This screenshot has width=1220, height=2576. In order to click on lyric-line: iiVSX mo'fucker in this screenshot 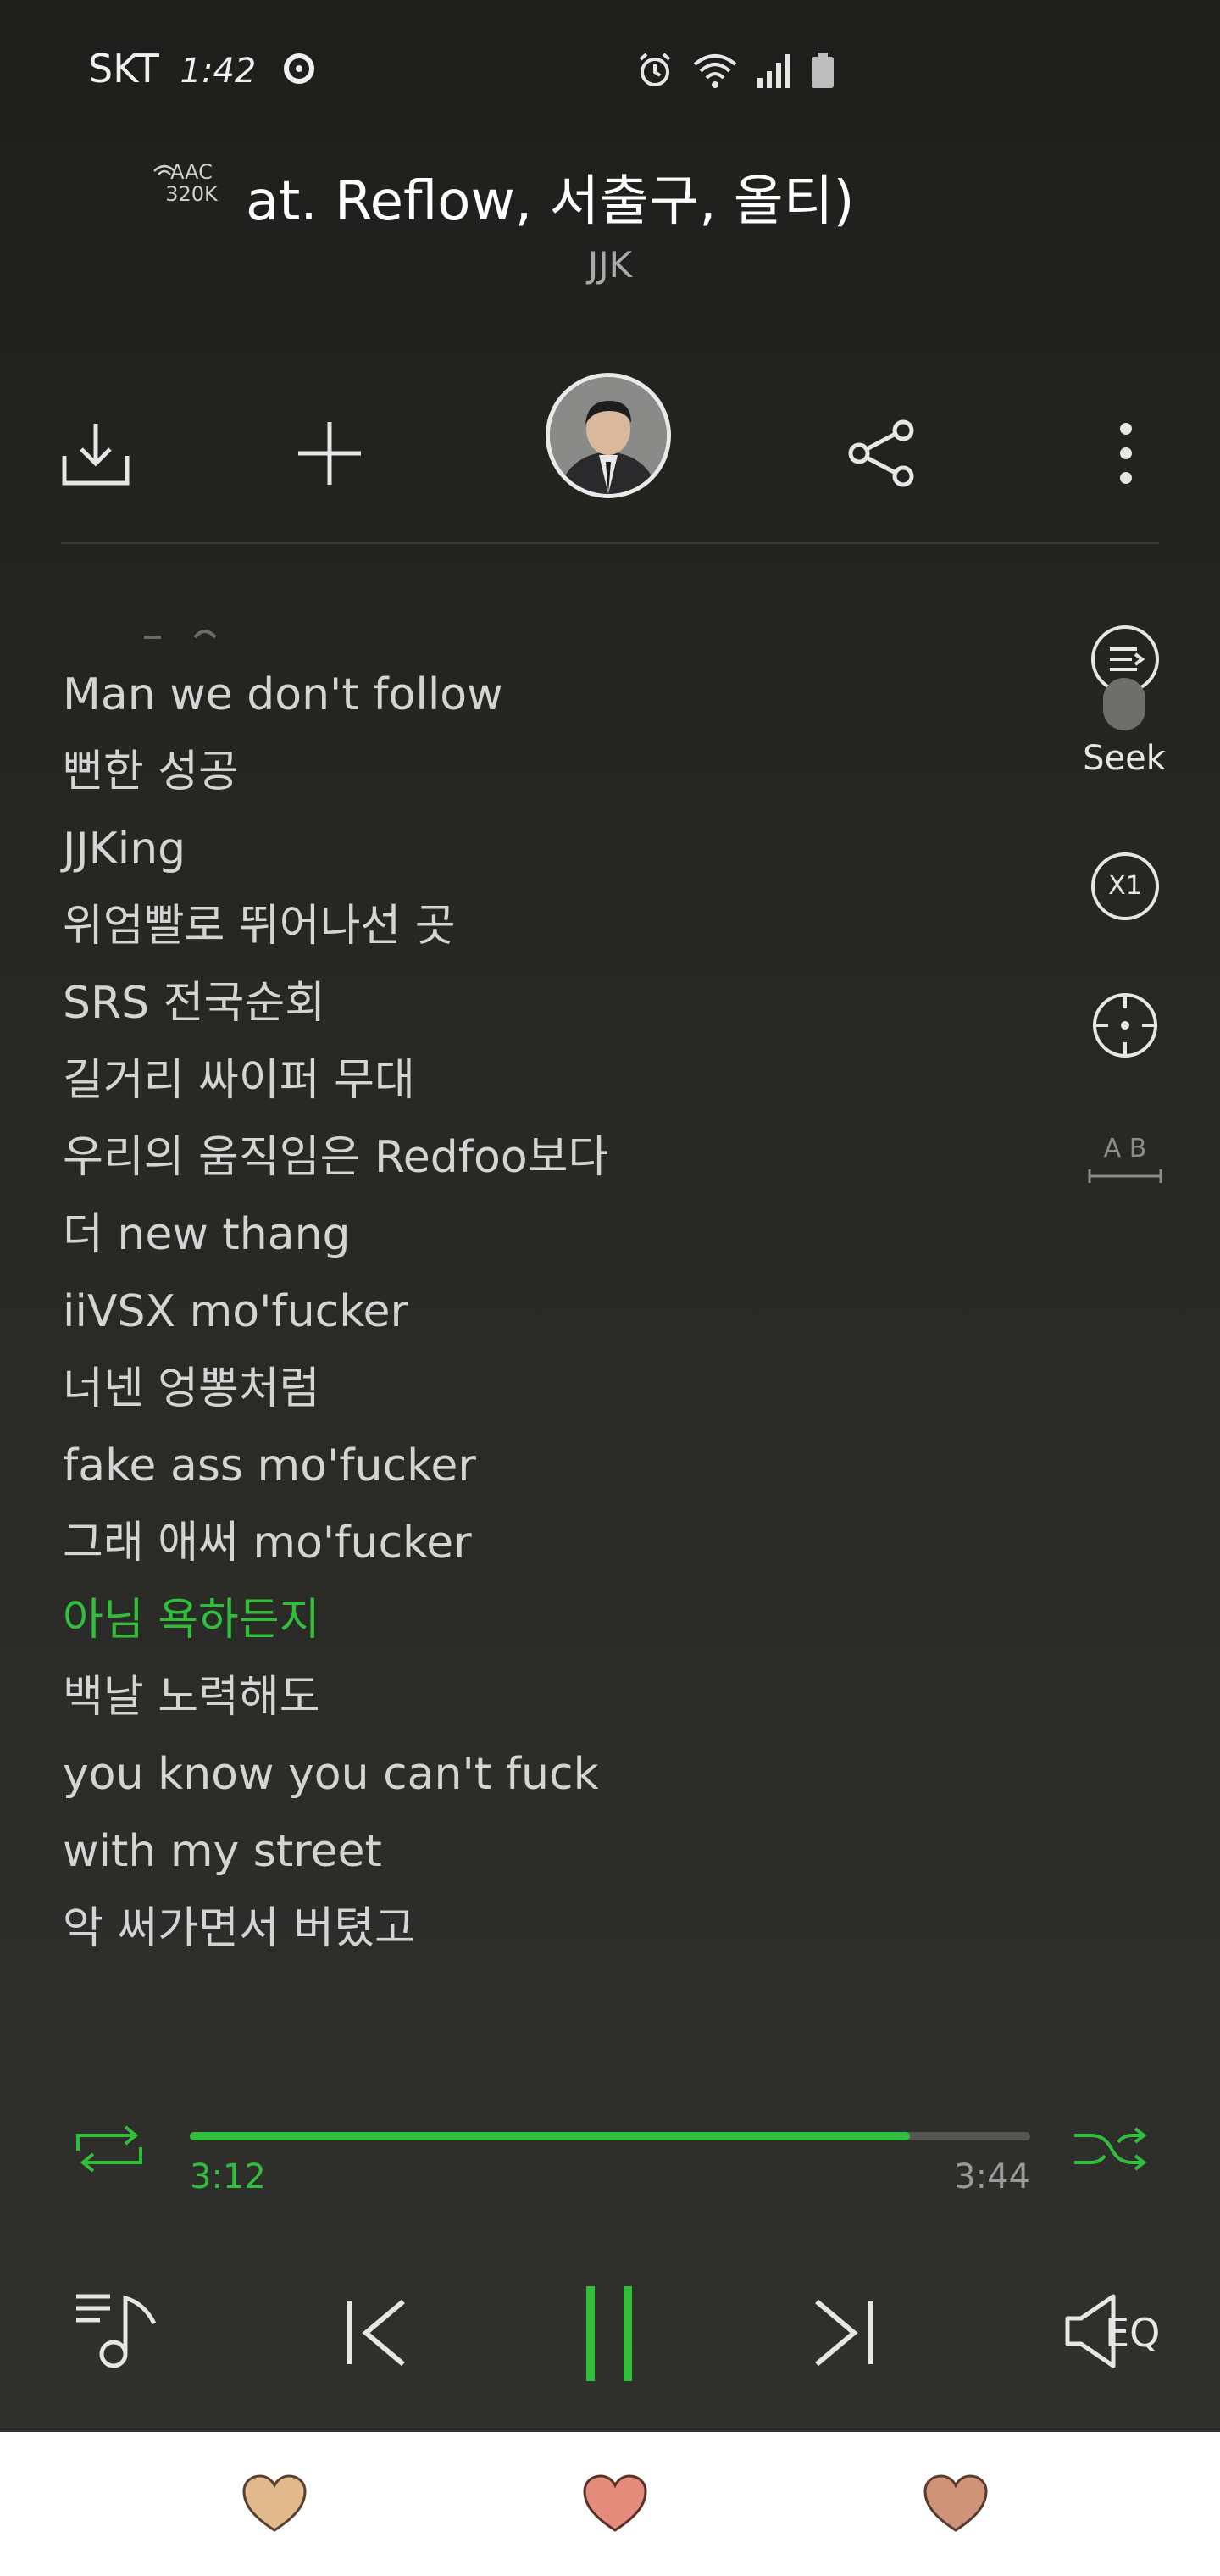, I will do `click(529, 1316)`.